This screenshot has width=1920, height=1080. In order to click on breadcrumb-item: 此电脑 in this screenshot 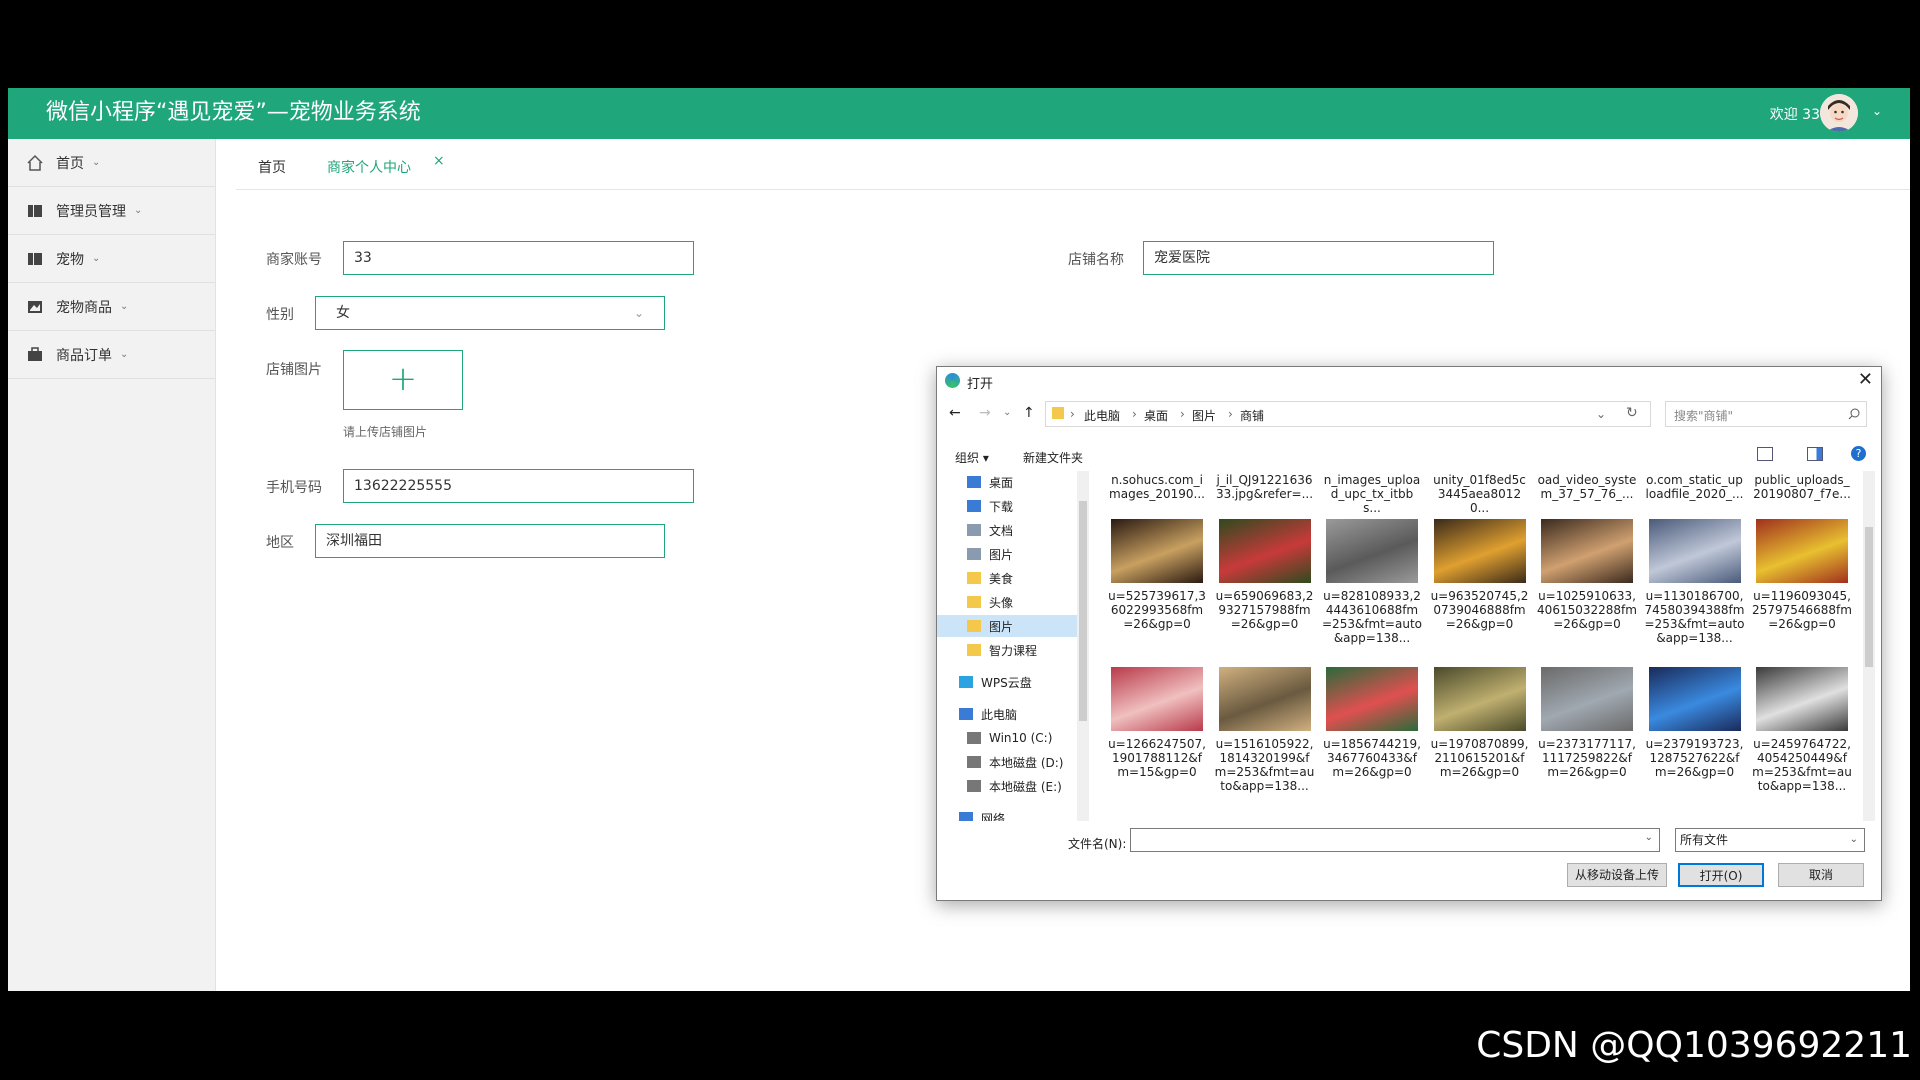, I will do `click(1102, 415)`.